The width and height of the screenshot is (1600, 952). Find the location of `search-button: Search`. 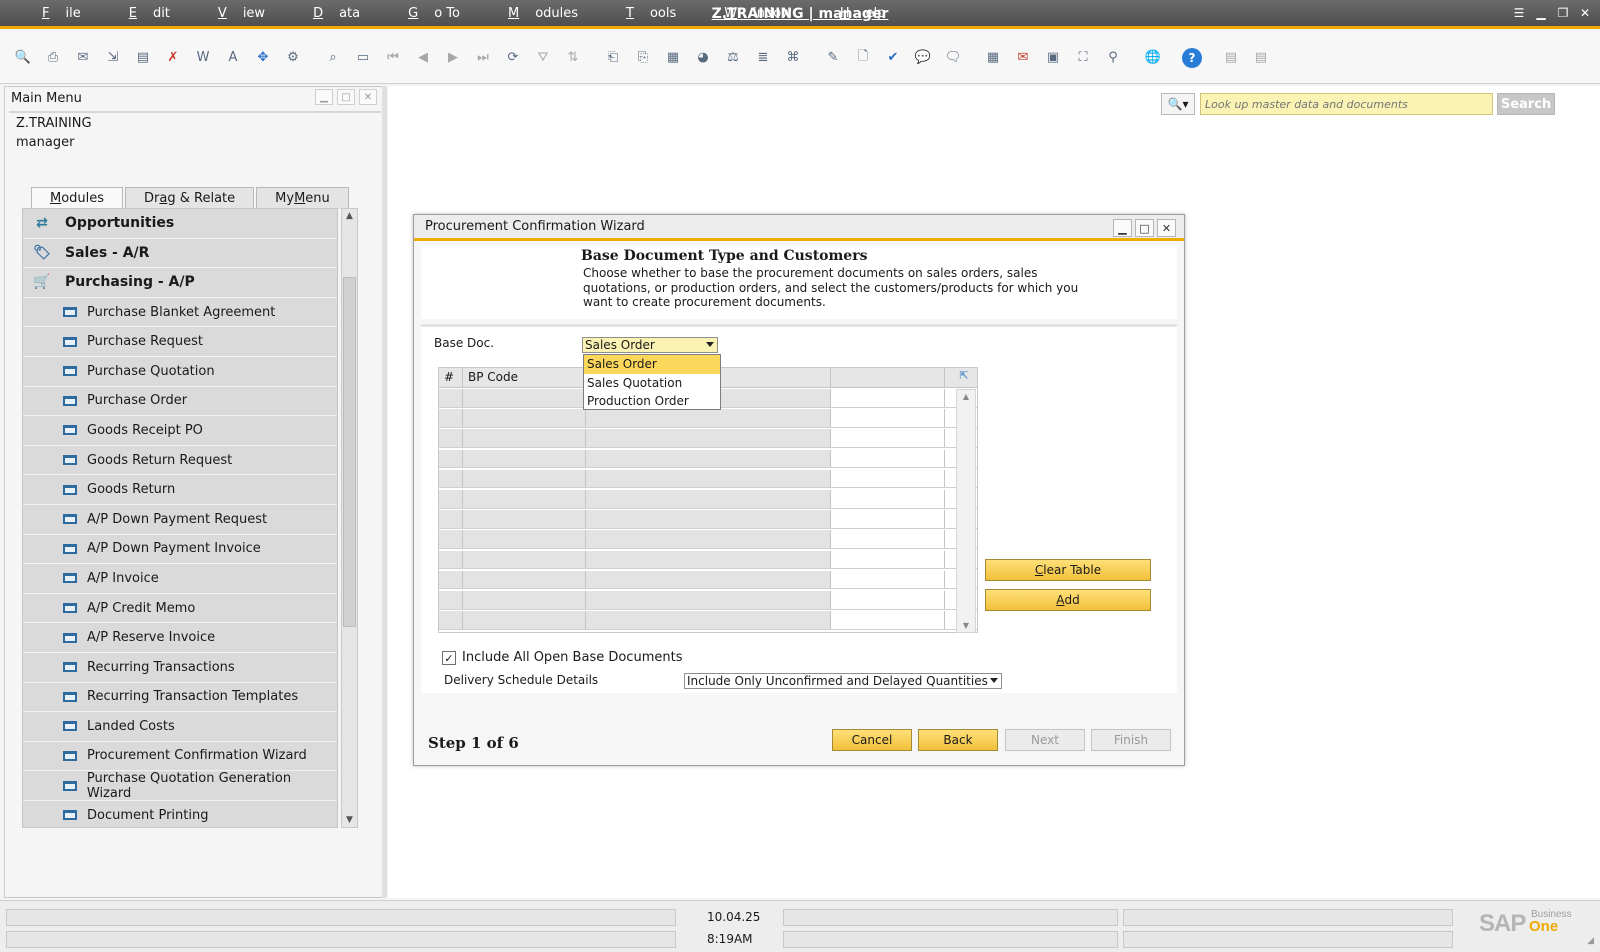

search-button: Search is located at coordinates (1526, 104).